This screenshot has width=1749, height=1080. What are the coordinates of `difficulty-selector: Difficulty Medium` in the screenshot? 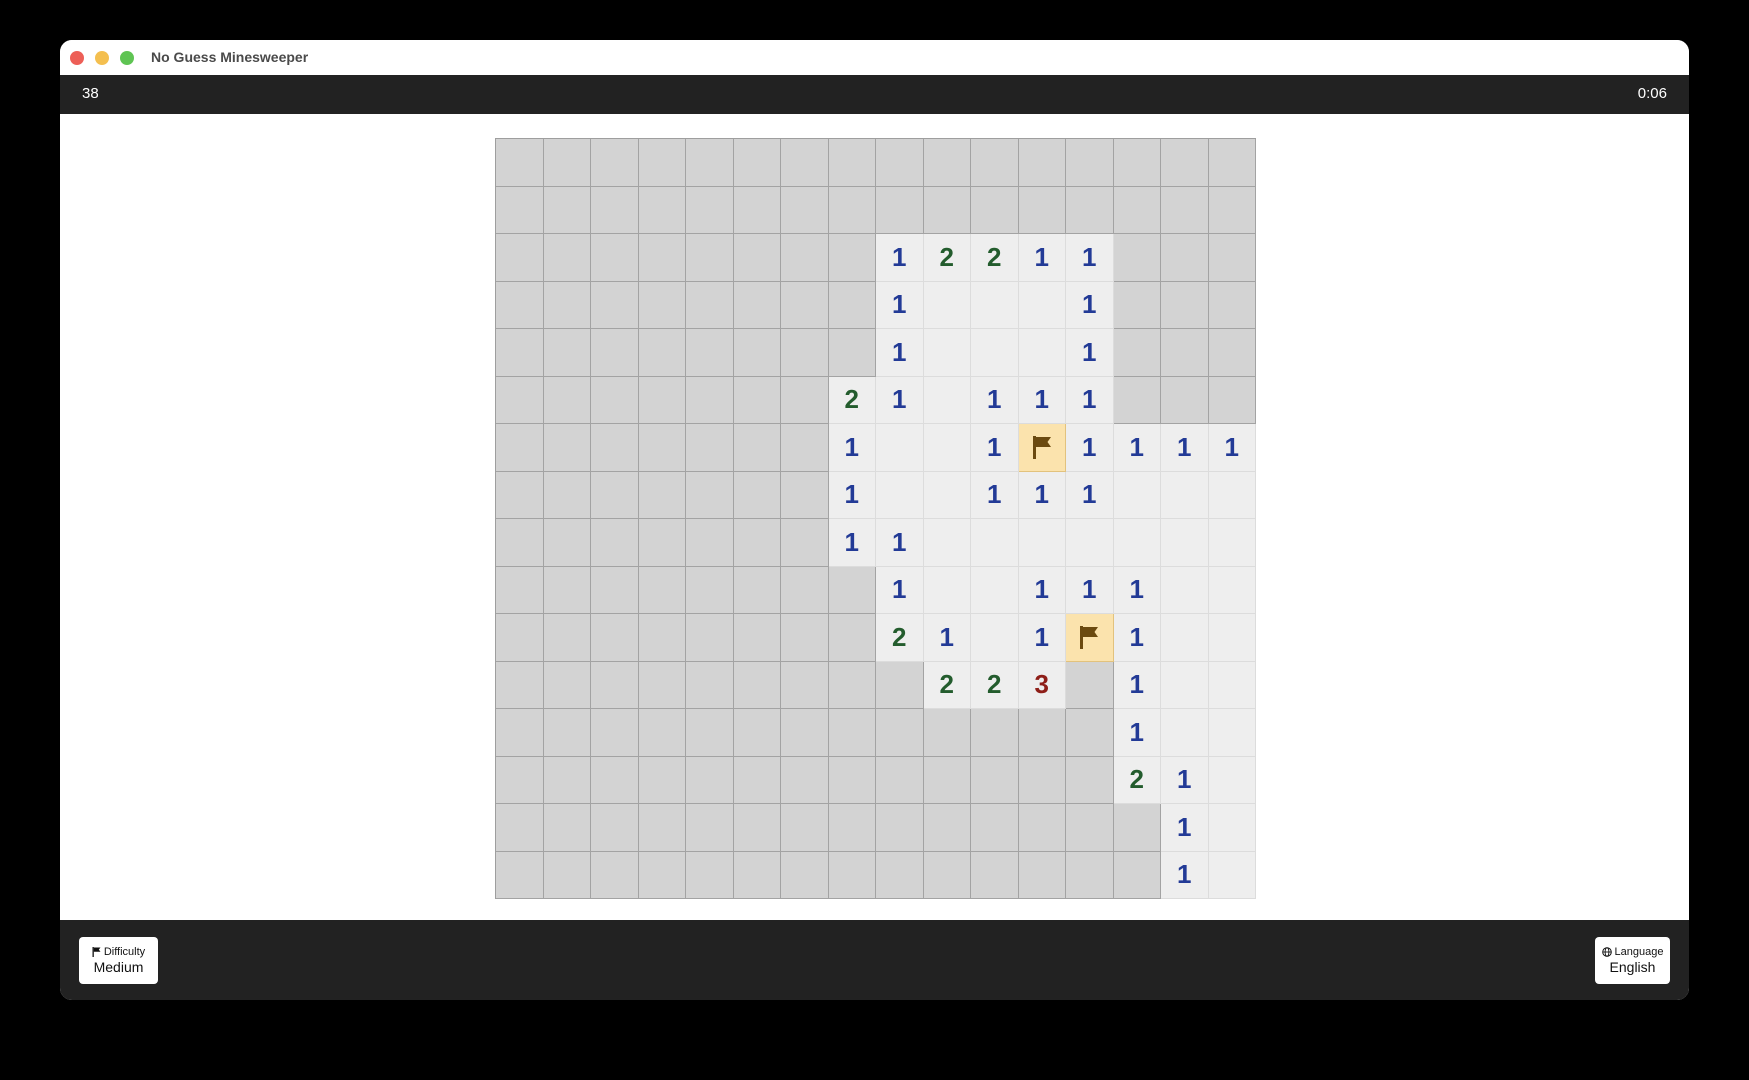 It's located at (118, 960).